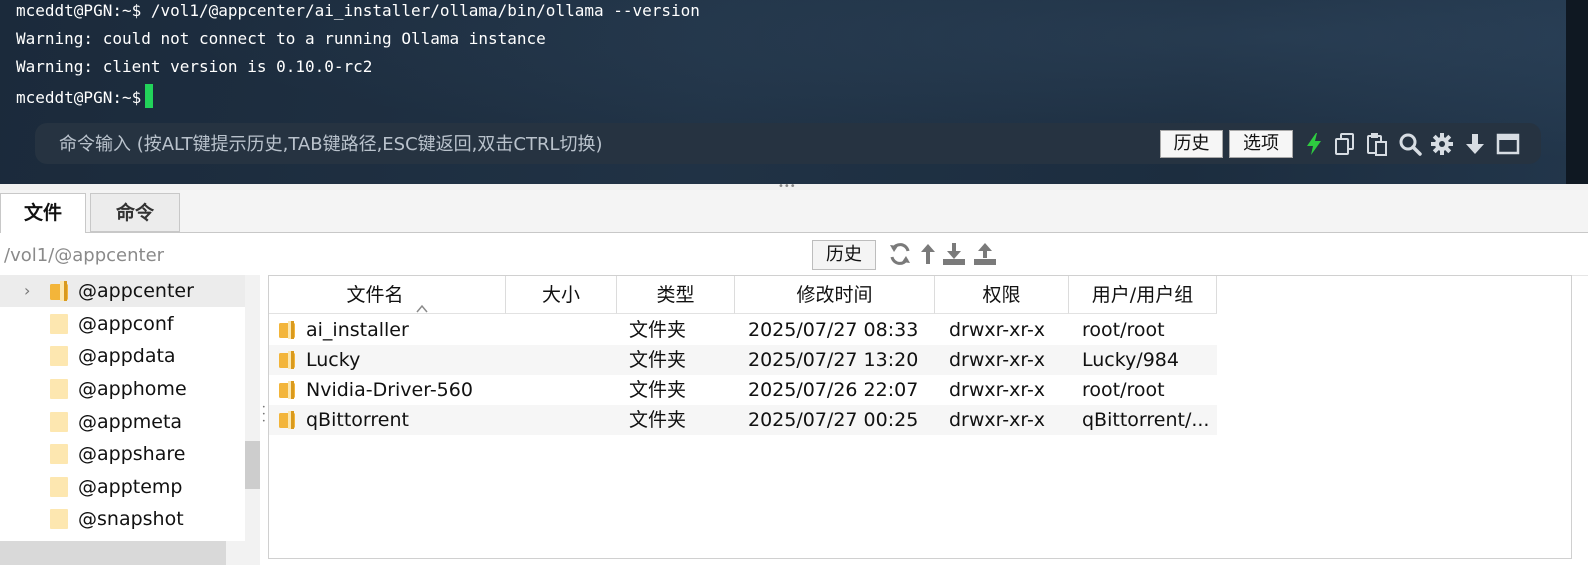  What do you see at coordinates (844, 255) in the screenshot?
I see `path-history-button: 历史` at bounding box center [844, 255].